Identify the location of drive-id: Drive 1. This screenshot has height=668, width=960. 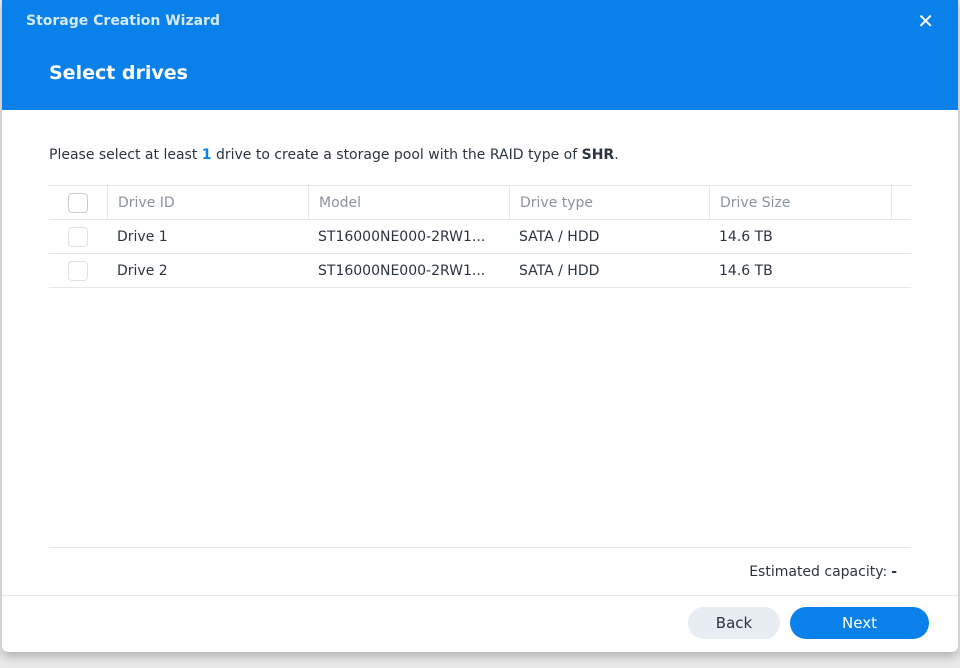
(142, 236).